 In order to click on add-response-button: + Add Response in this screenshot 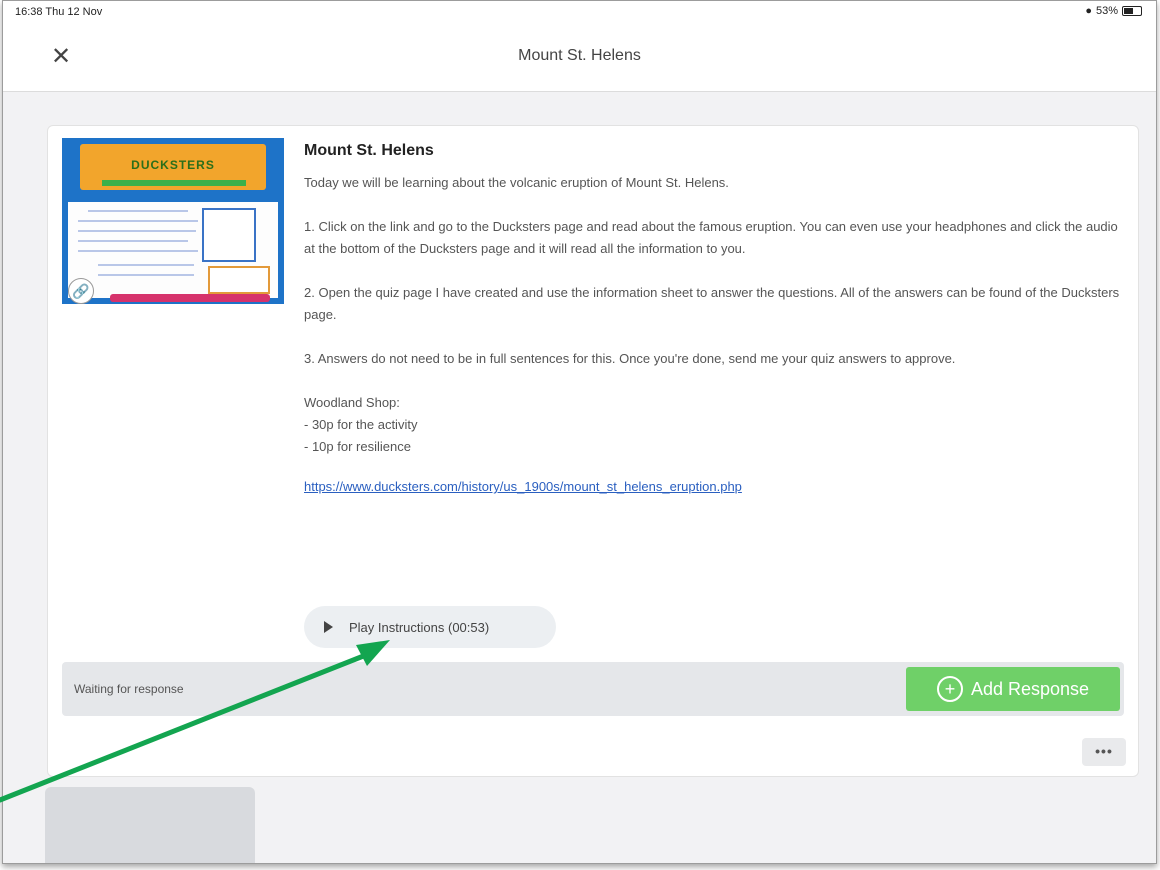, I will do `click(1013, 689)`.